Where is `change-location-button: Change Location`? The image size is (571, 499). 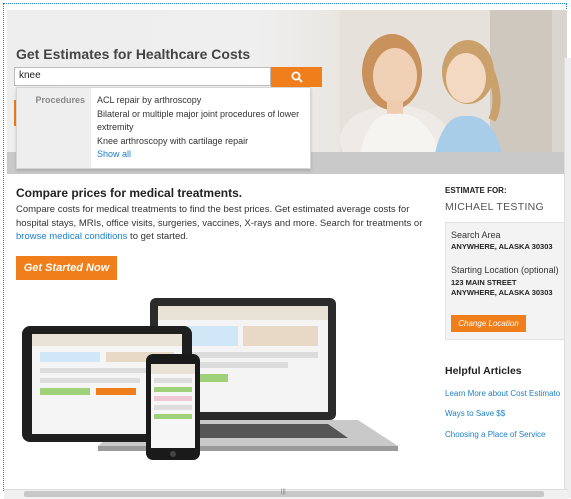 change-location-button: Change Location is located at coordinates (488, 323).